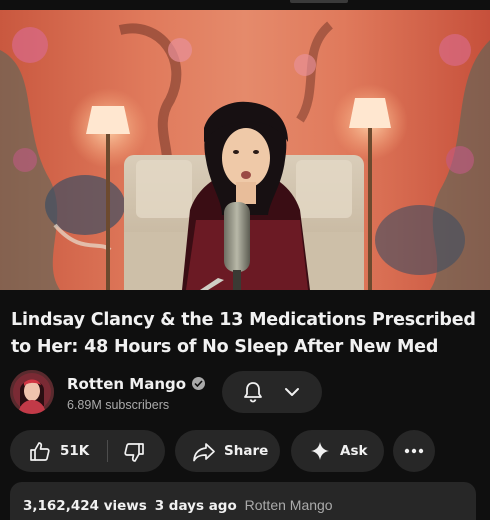 The width and height of the screenshot is (490, 520). What do you see at coordinates (134, 452) in the screenshot?
I see `thumbs-down-icon` at bounding box center [134, 452].